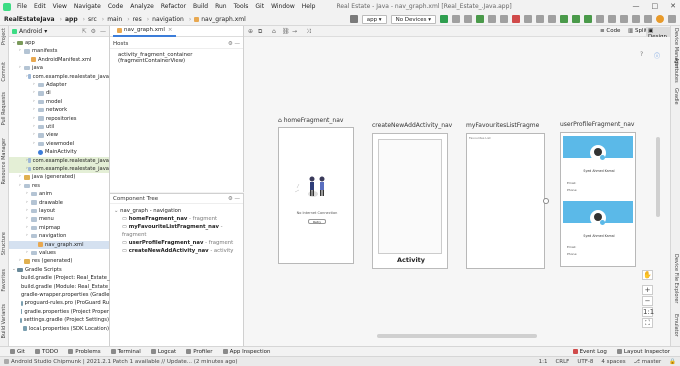 This screenshot has height=366, width=680. Describe the element at coordinates (59, 219) in the screenshot. I see `tree-item: › menu` at that location.